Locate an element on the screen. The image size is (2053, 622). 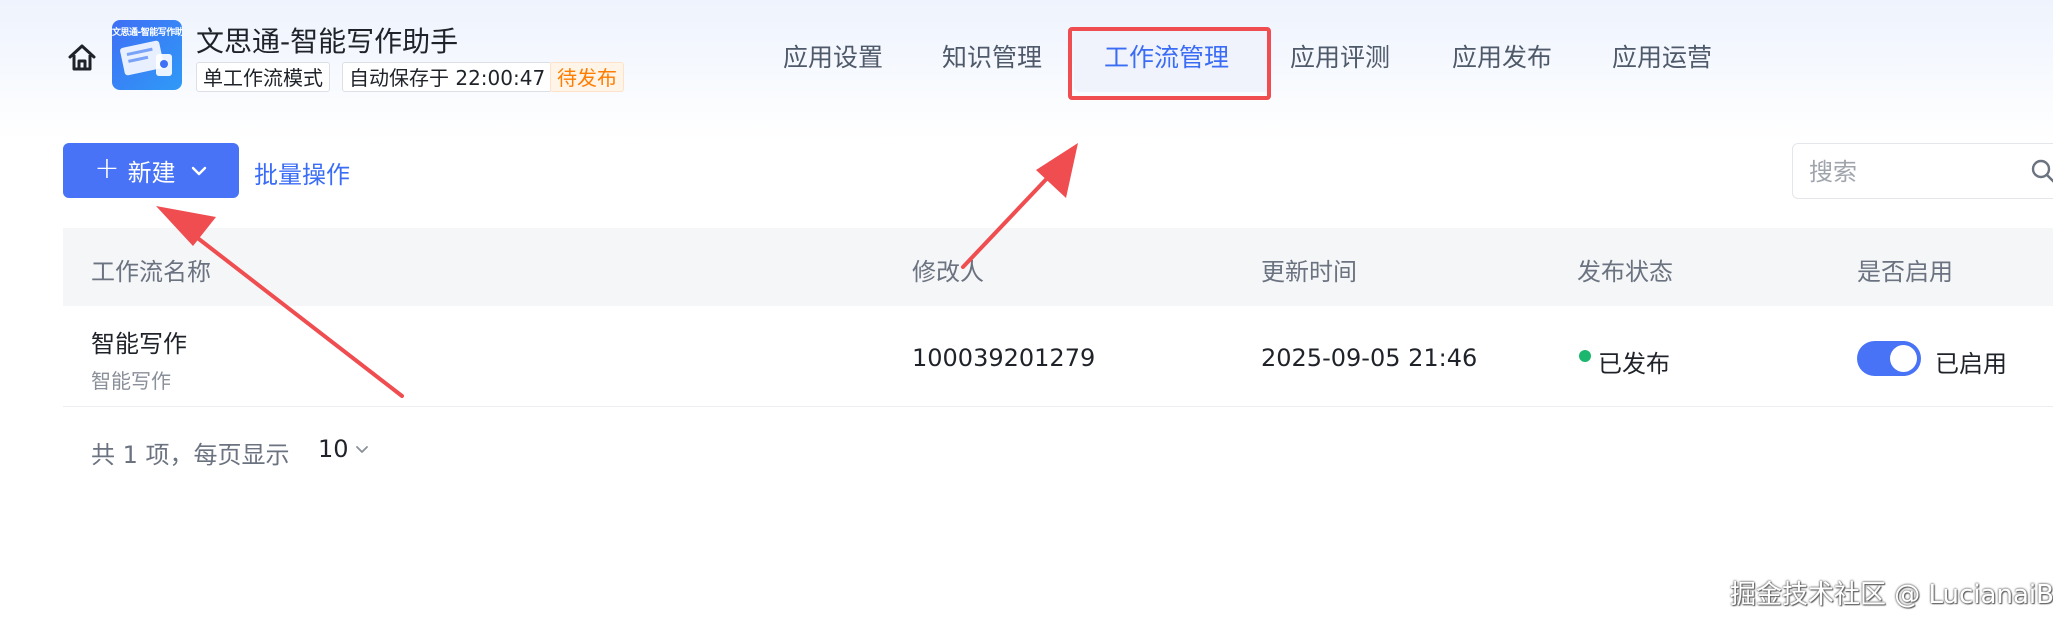
tab-operations: 应用运营 is located at coordinates (1662, 56).